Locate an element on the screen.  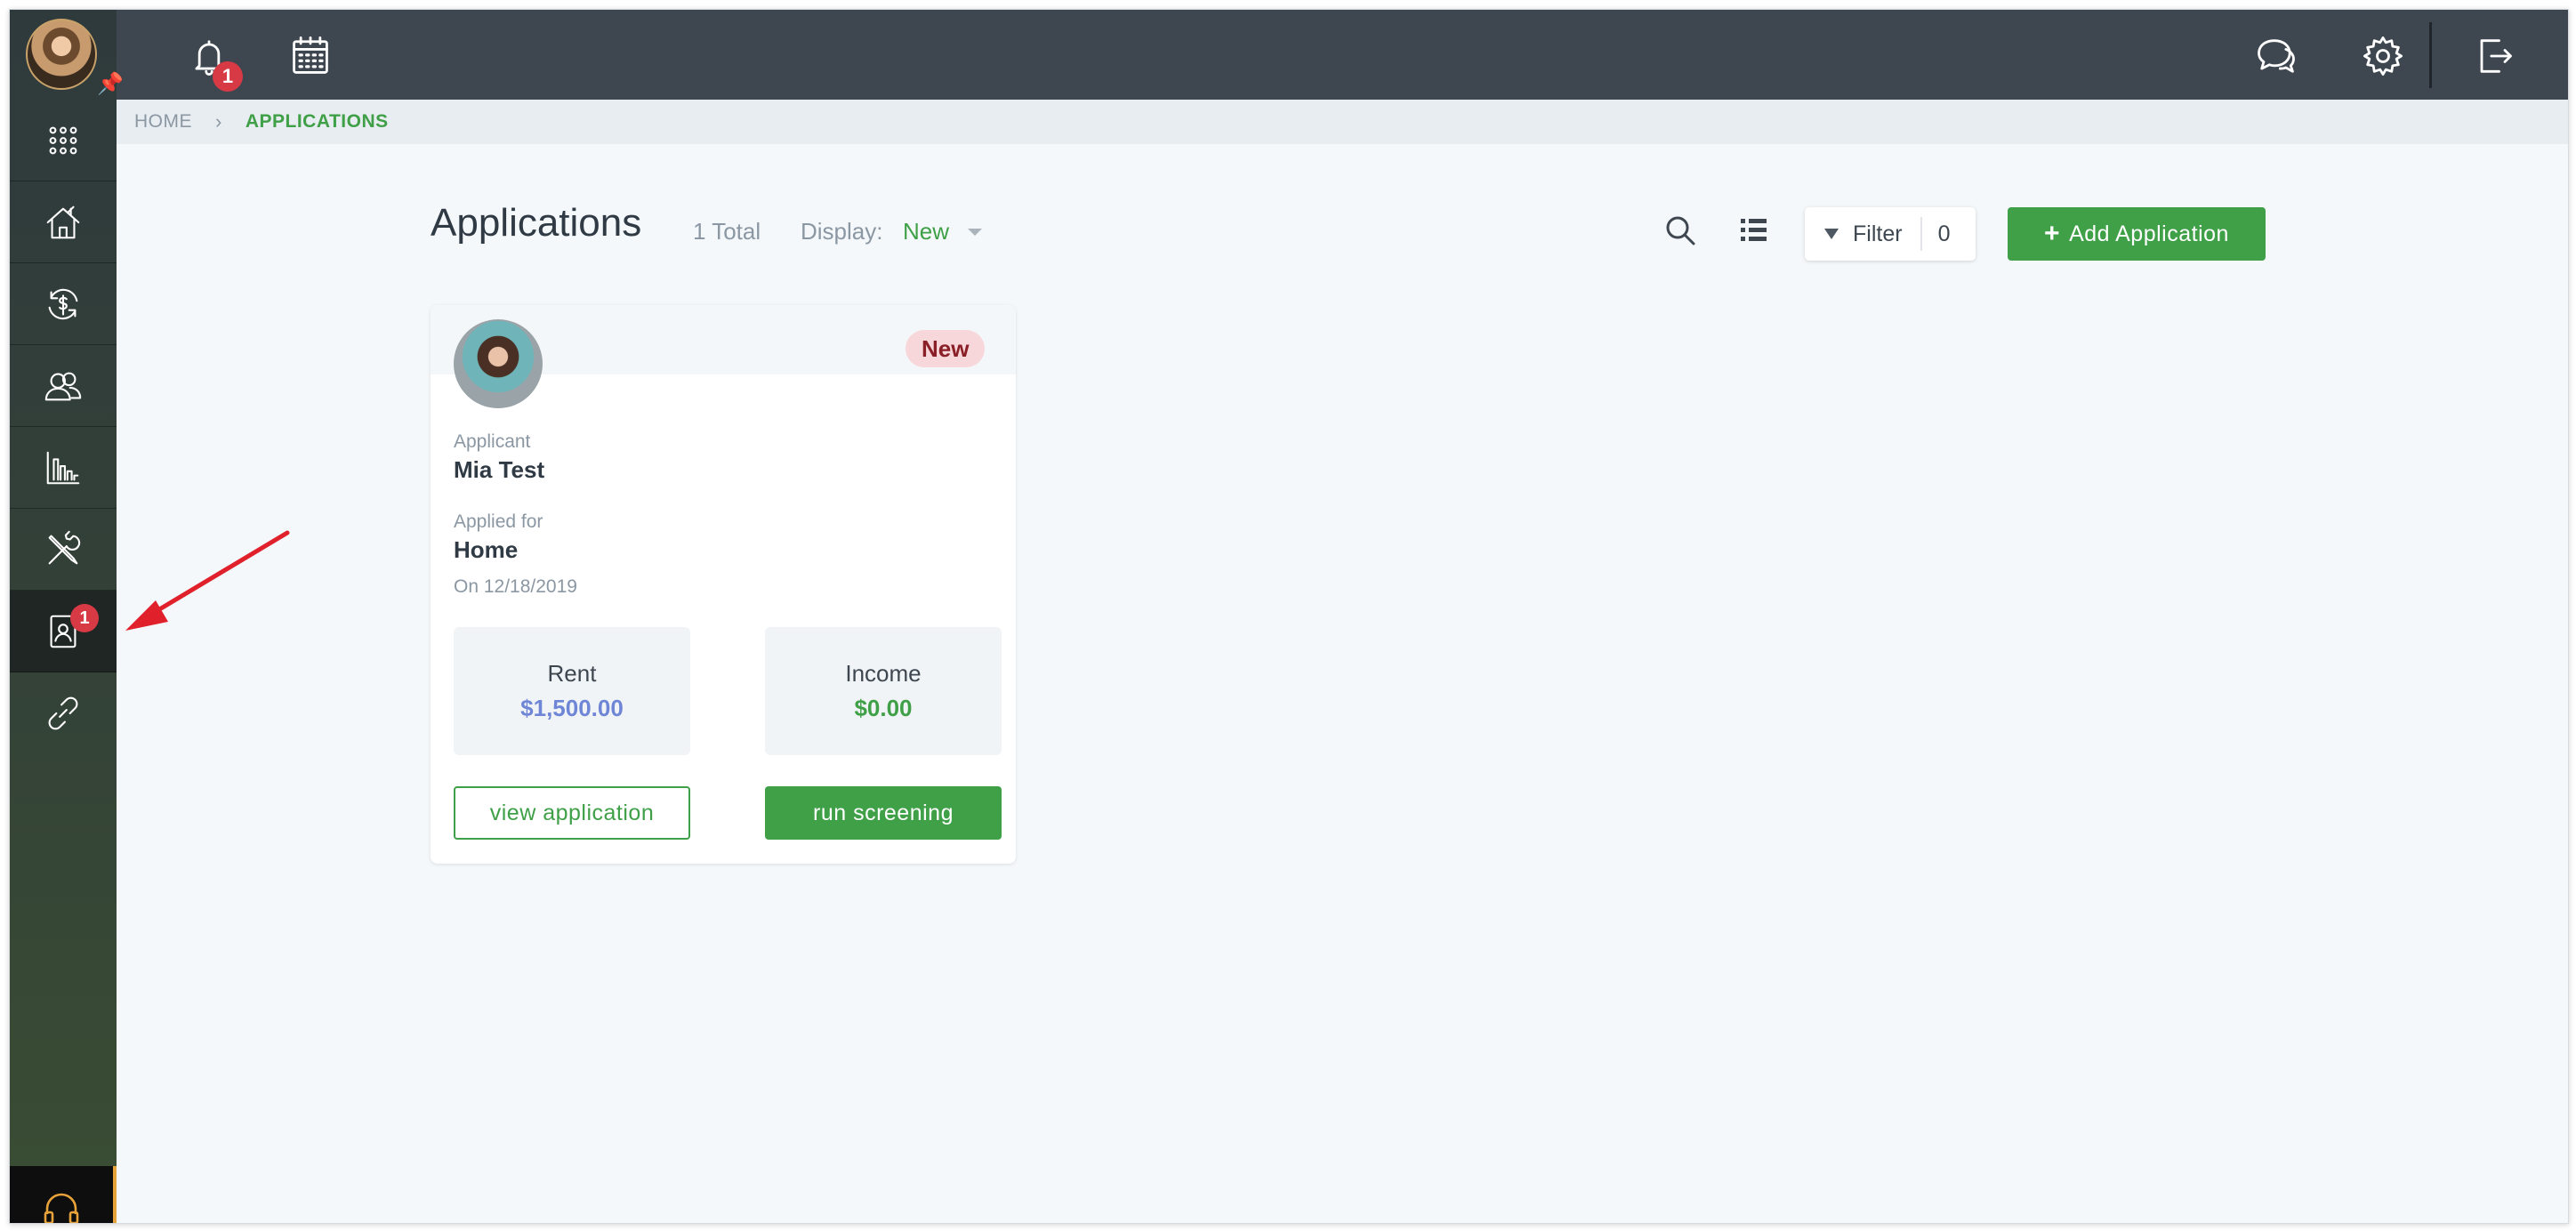
logout-icon is located at coordinates (2496, 56).